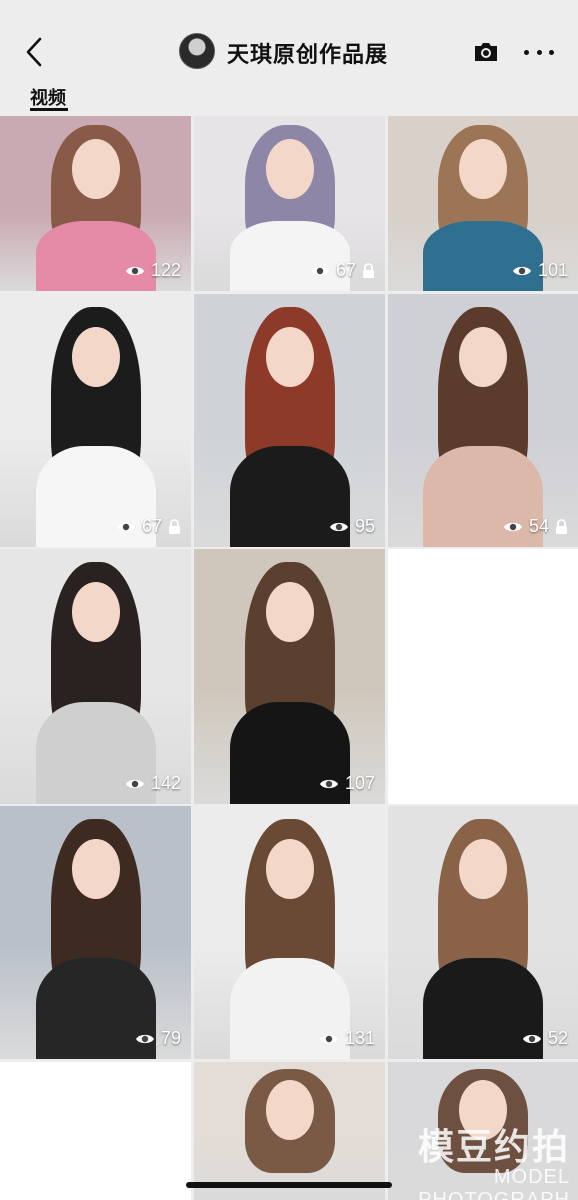  I want to click on video-thumbnail: 101, so click(483, 203).